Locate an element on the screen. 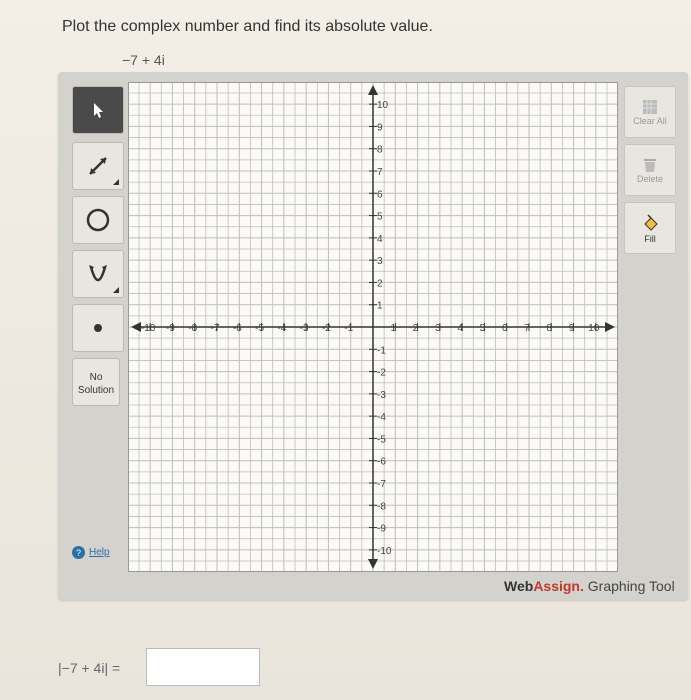 This screenshot has width=691, height=700. y-tick-label: 8 is located at coordinates (380, 150).